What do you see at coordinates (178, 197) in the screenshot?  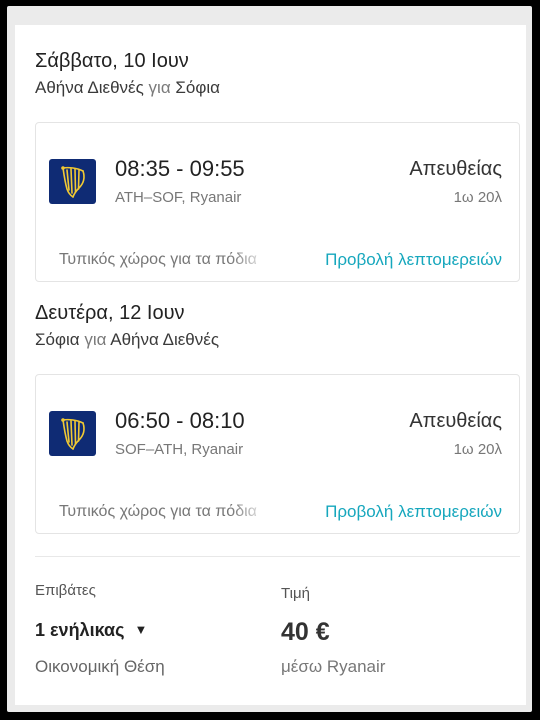 I see `outbound-airports-airline: ATH–SOF, Ryanair` at bounding box center [178, 197].